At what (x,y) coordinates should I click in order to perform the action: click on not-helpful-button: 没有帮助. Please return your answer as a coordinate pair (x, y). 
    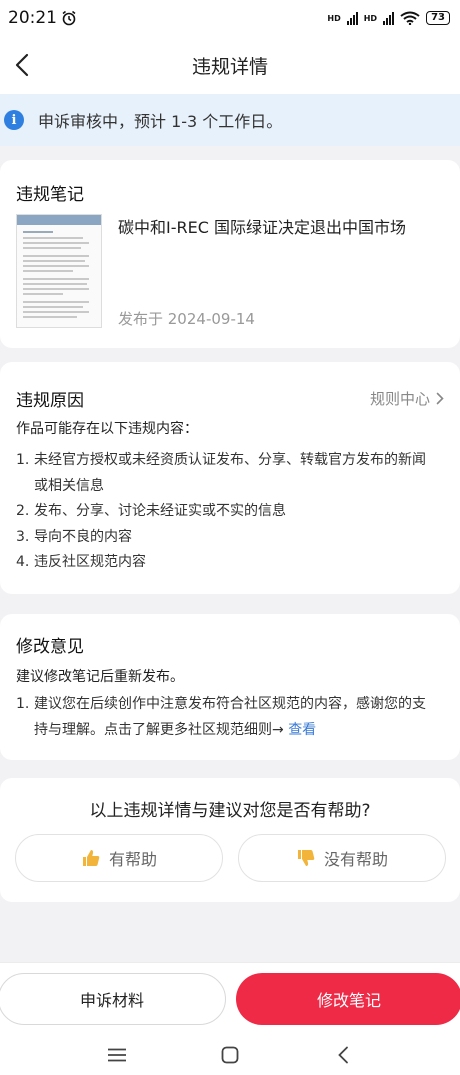
    Looking at the image, I should click on (342, 858).